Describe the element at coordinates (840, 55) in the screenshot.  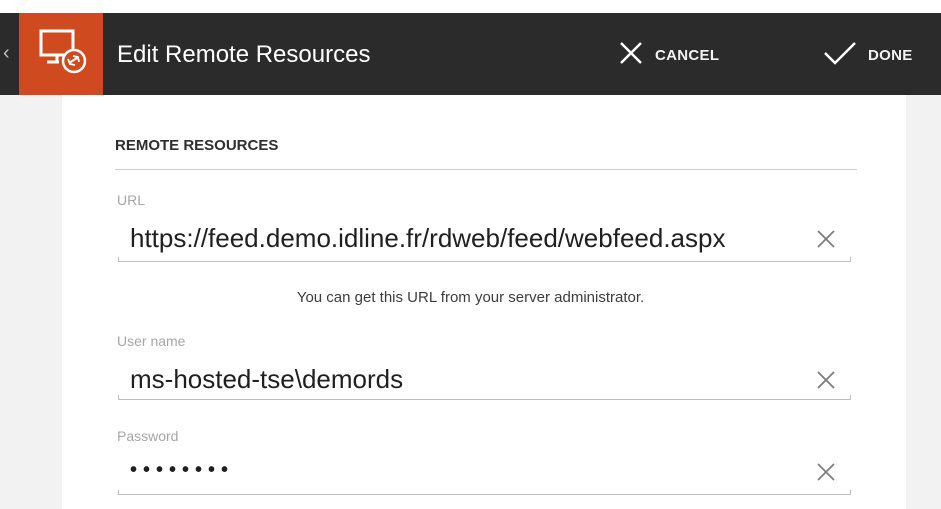
I see `checkmark-icon` at that location.